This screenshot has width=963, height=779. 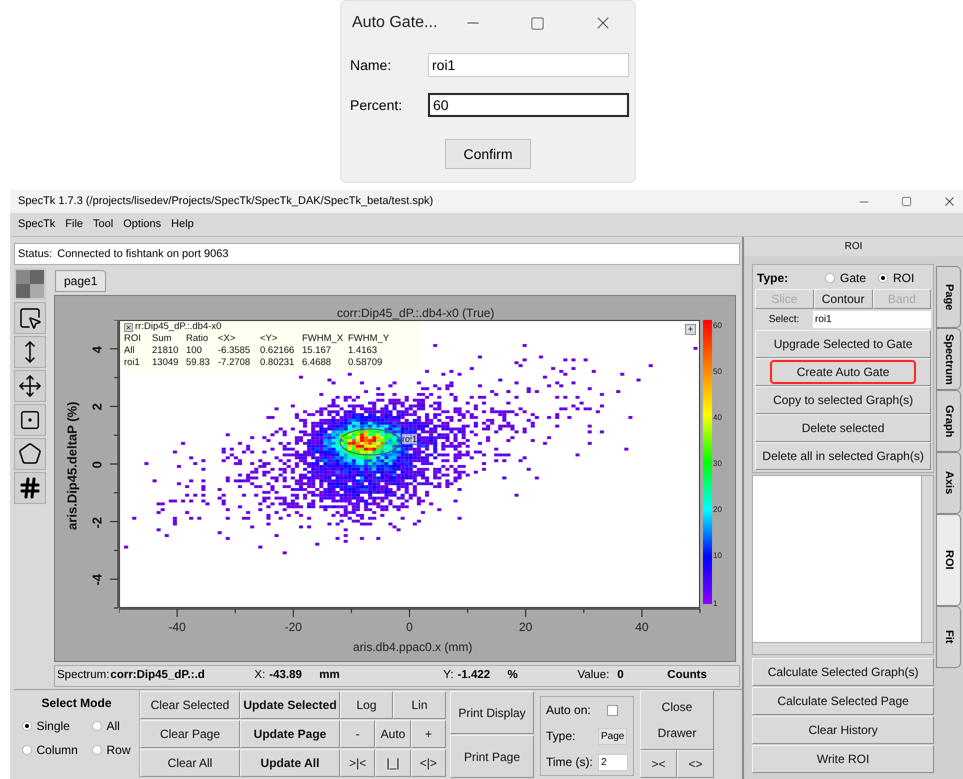 What do you see at coordinates (528, 65) in the screenshot?
I see `input-field: roi1` at bounding box center [528, 65].